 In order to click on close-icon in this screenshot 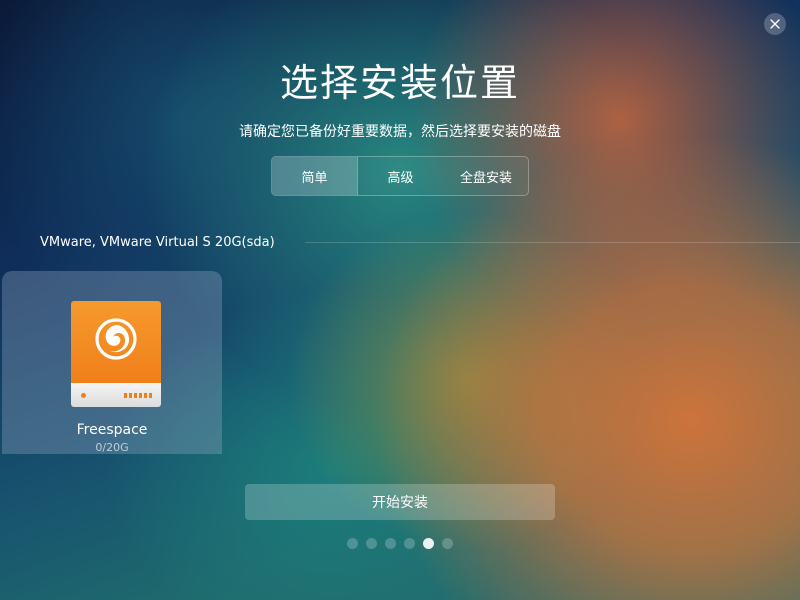, I will do `click(775, 24)`.